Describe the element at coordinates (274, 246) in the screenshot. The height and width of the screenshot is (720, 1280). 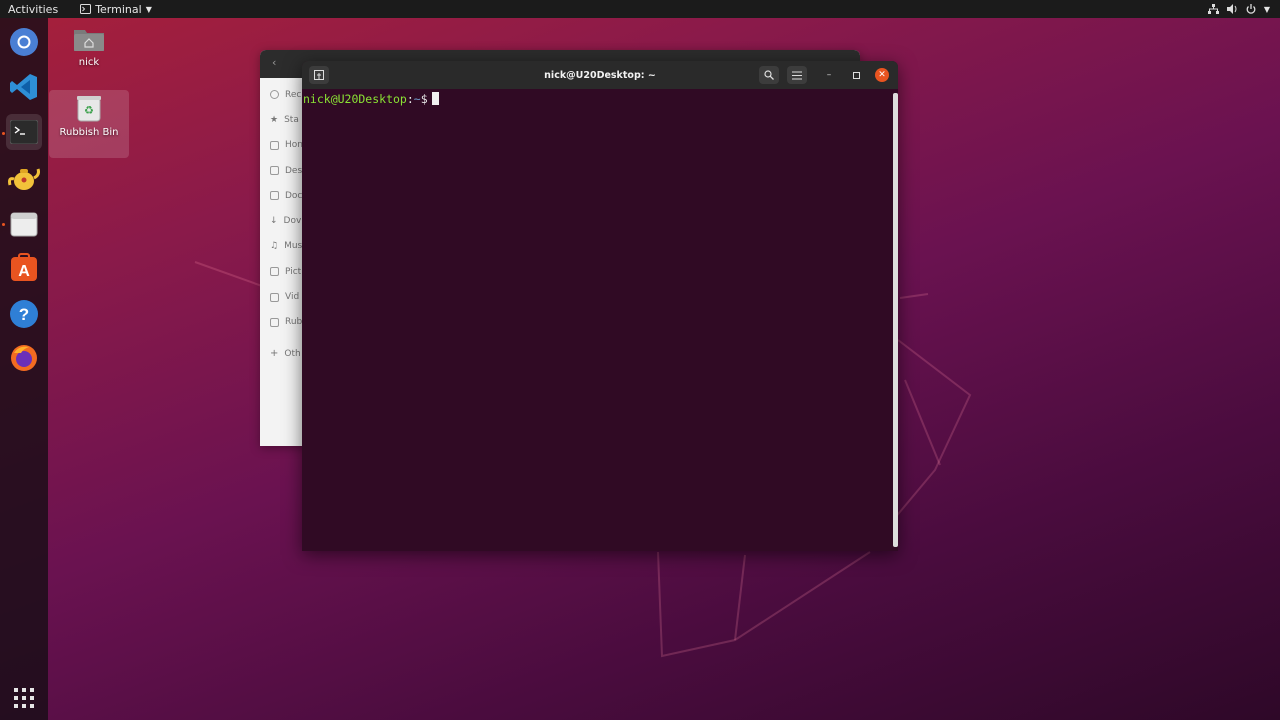
I see `music-icon: ♫` at that location.